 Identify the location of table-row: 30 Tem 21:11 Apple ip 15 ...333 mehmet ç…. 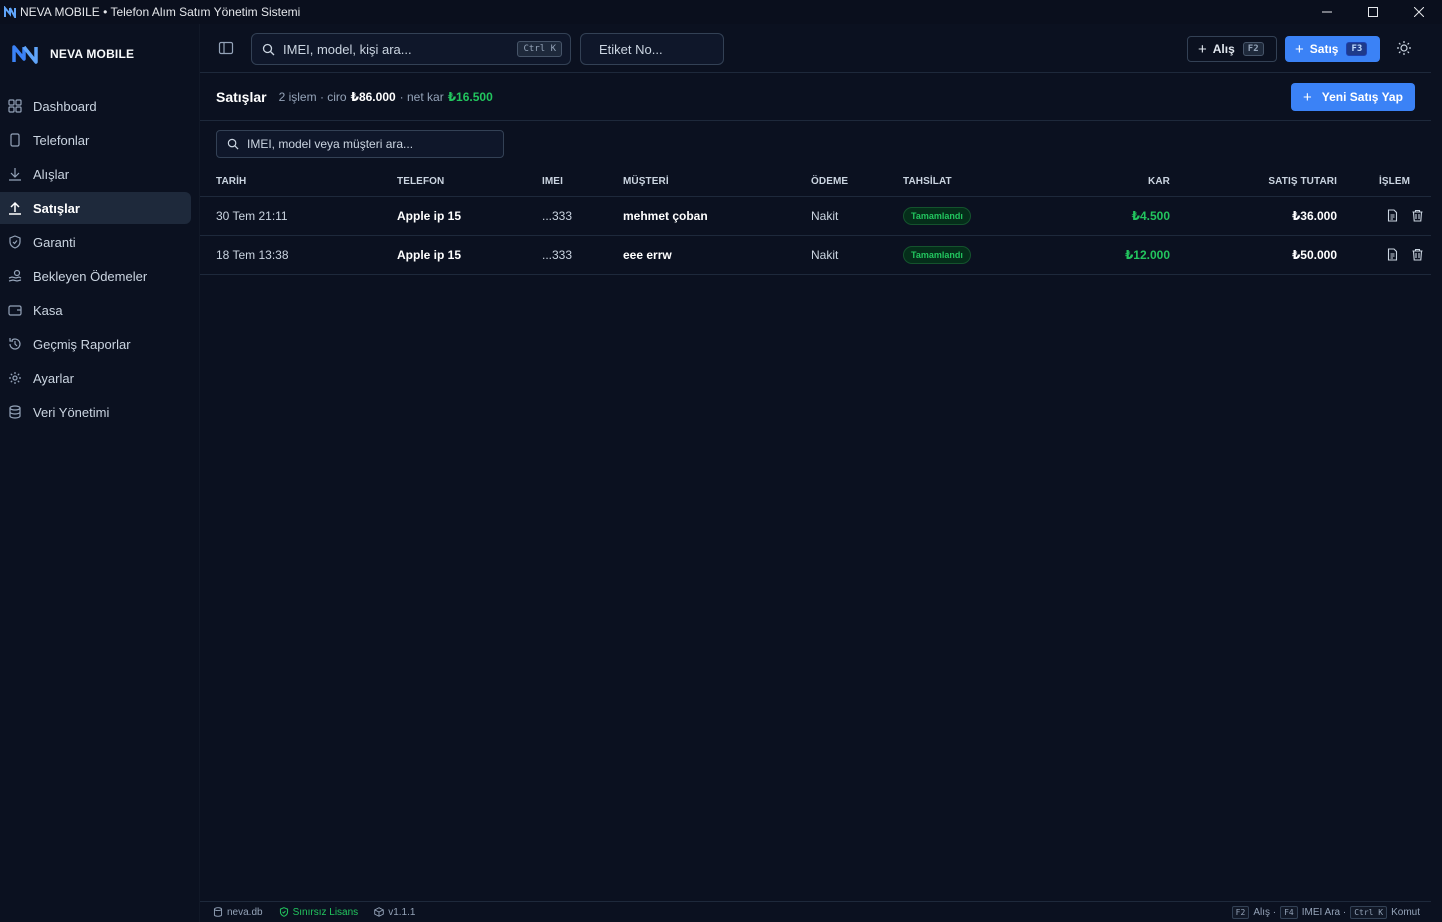
(816, 215).